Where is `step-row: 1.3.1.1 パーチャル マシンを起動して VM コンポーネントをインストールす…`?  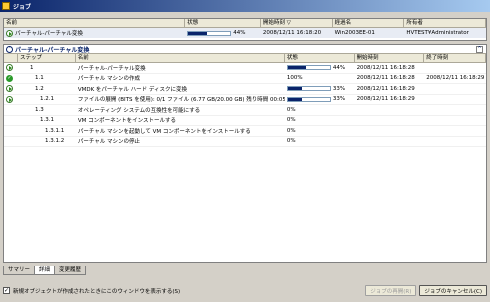
step-row: 1.3.1.1 パーチャル マシンを起動して VM コンポーネントをインストールす… is located at coordinates (245, 131).